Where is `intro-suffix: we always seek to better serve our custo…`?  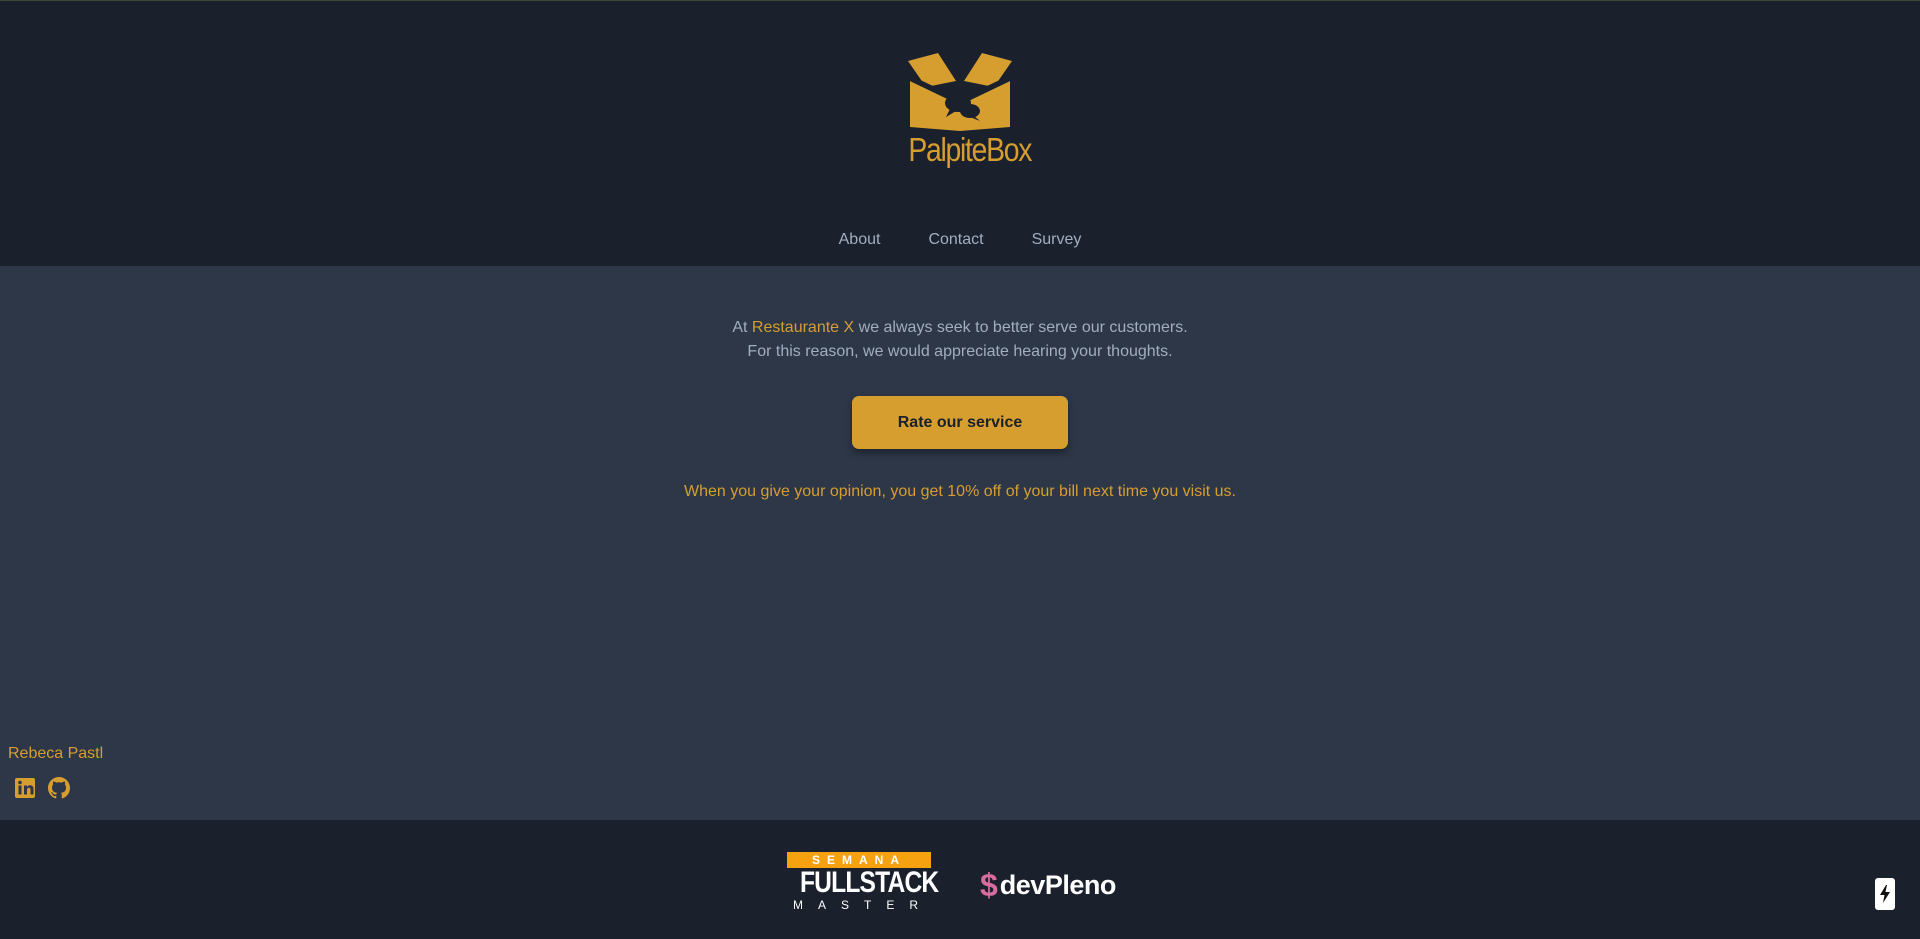 intro-suffix: we always seek to better serve our custo… is located at coordinates (1021, 327).